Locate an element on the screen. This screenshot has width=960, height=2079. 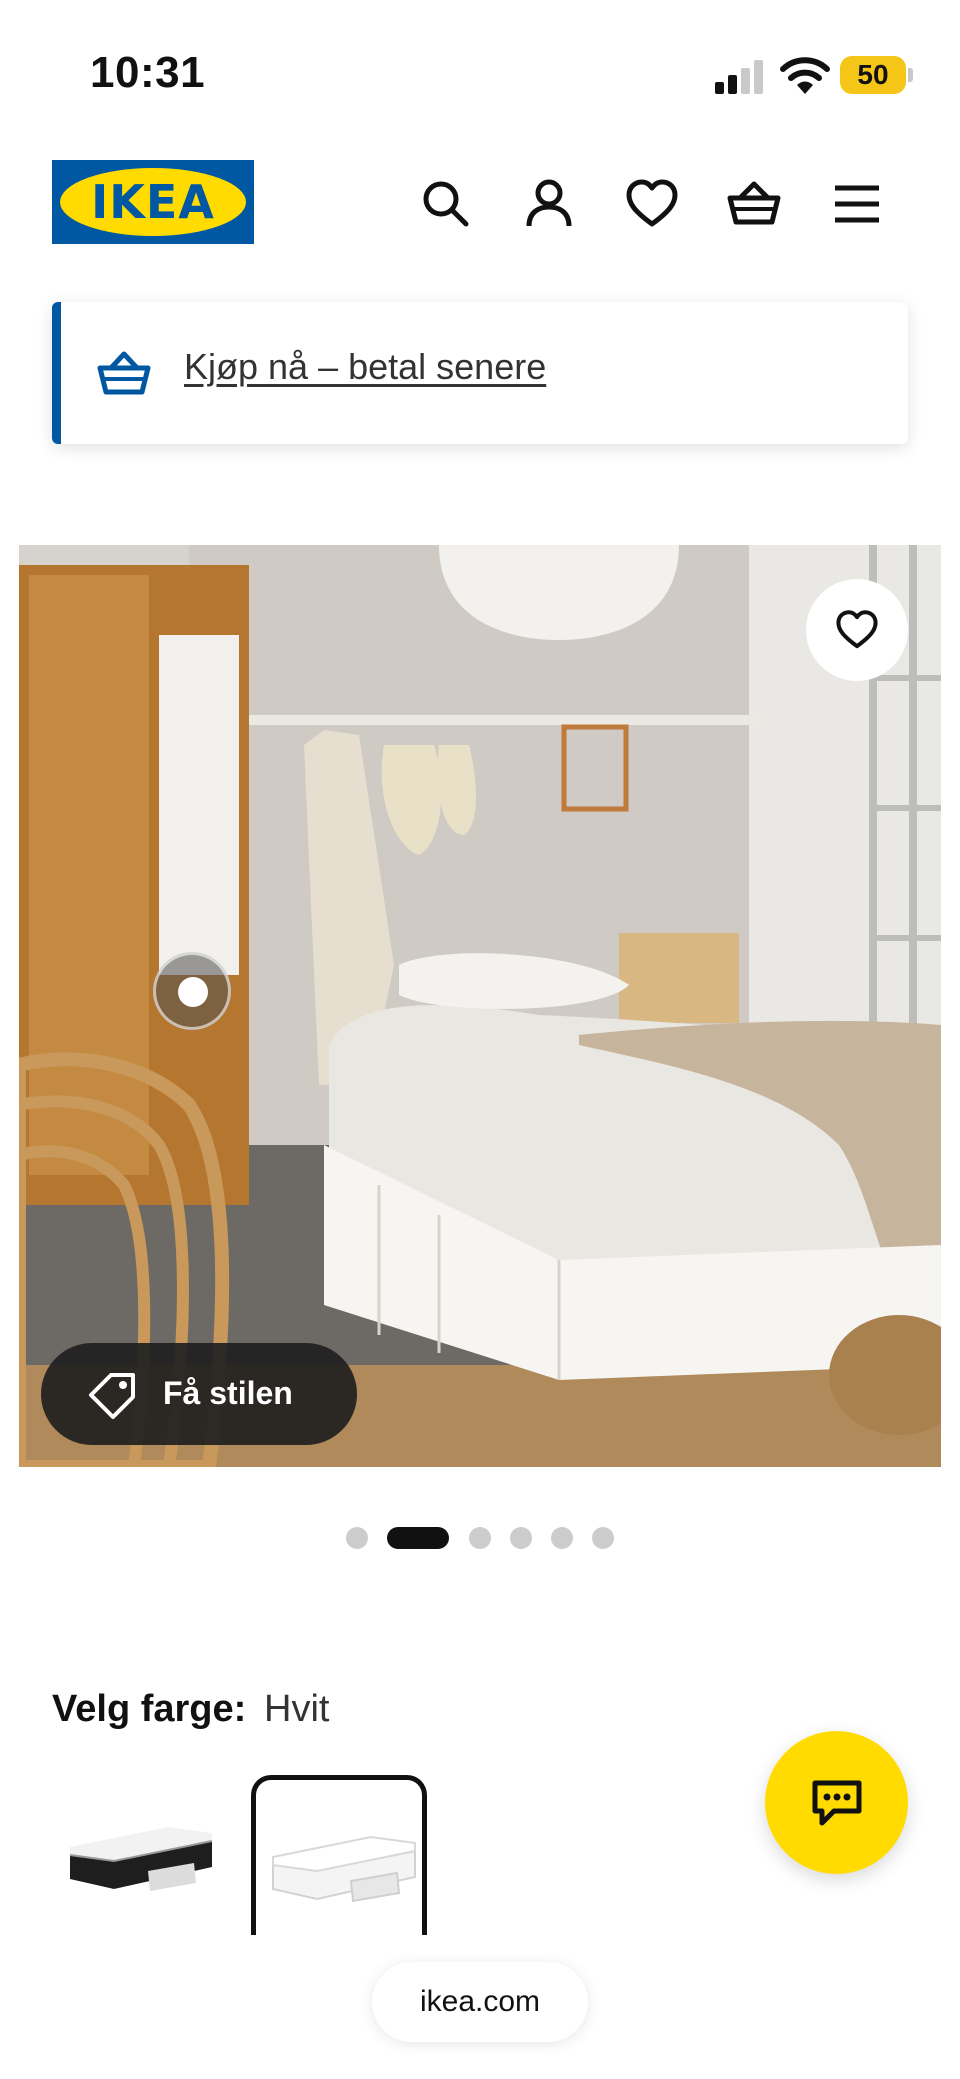
promo-link: Kjøp nå – betal senere is located at coordinates (365, 367).